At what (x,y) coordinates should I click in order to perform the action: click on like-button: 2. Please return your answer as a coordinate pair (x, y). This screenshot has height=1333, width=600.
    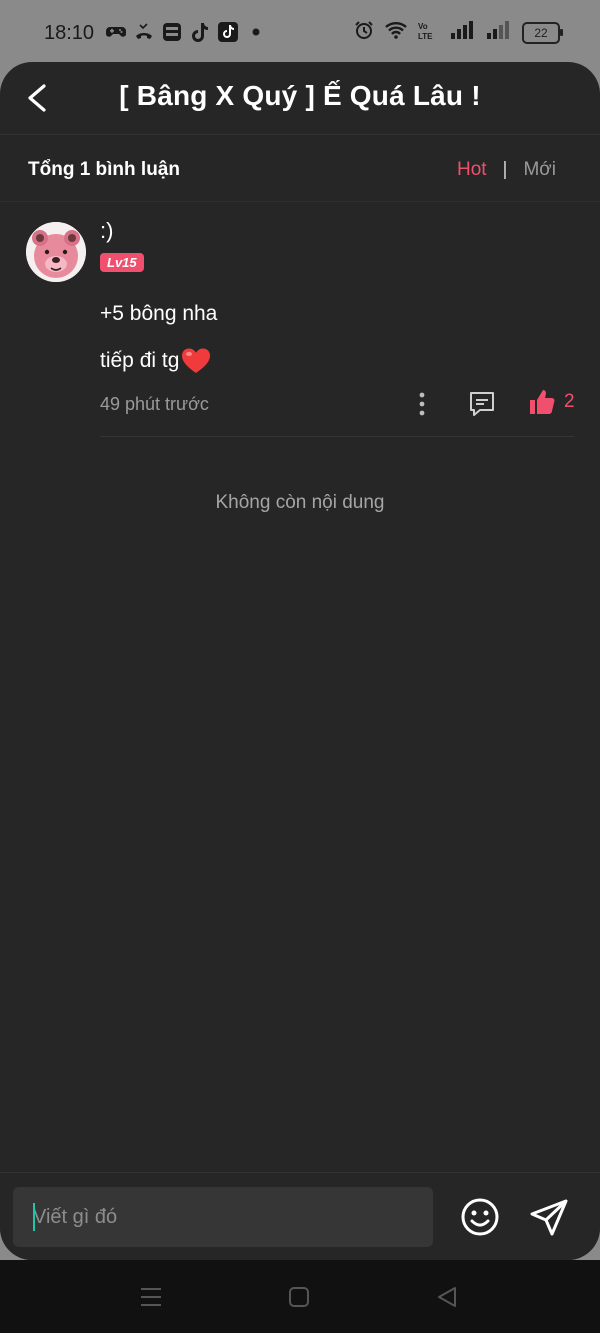
    Looking at the image, I should click on (551, 402).